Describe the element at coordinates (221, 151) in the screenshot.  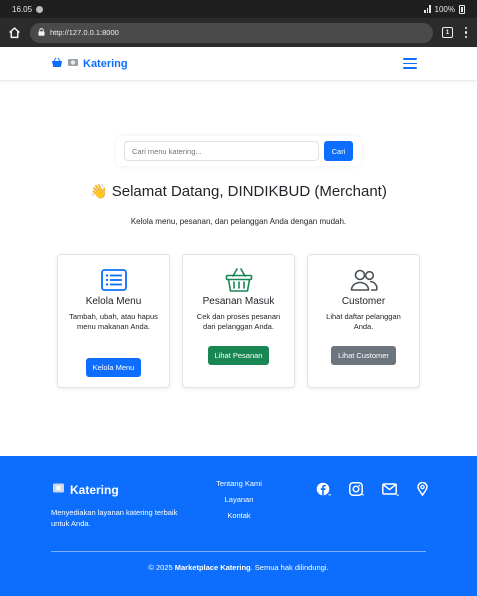
I see `search-input` at that location.